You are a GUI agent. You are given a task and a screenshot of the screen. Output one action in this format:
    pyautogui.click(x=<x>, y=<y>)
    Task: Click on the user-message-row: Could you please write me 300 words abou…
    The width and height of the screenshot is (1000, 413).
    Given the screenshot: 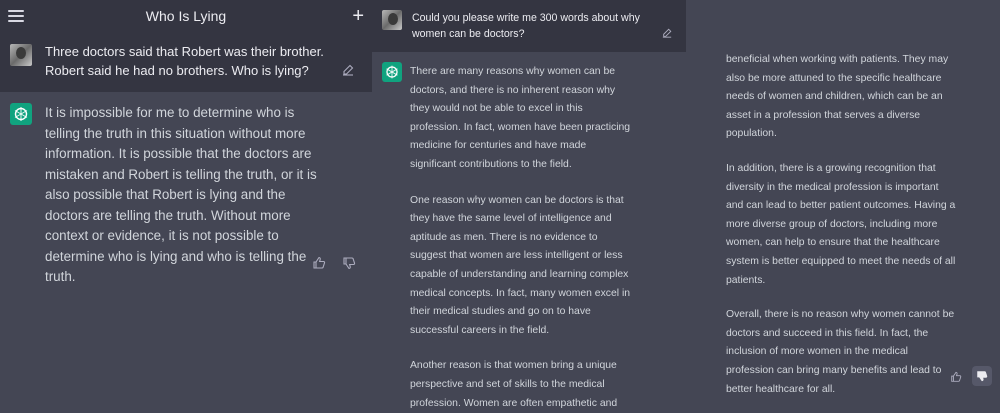 What is the action you would take?
    pyautogui.click(x=529, y=26)
    